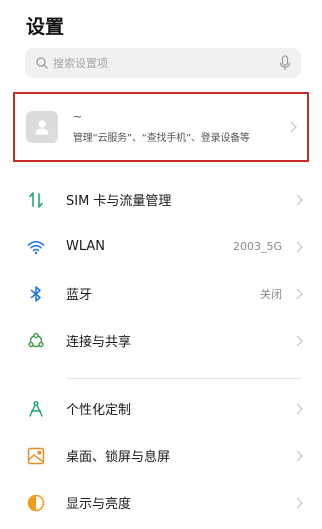  Describe the element at coordinates (99, 504) in the screenshot. I see `settings-item-label: 显示与亮度` at that location.